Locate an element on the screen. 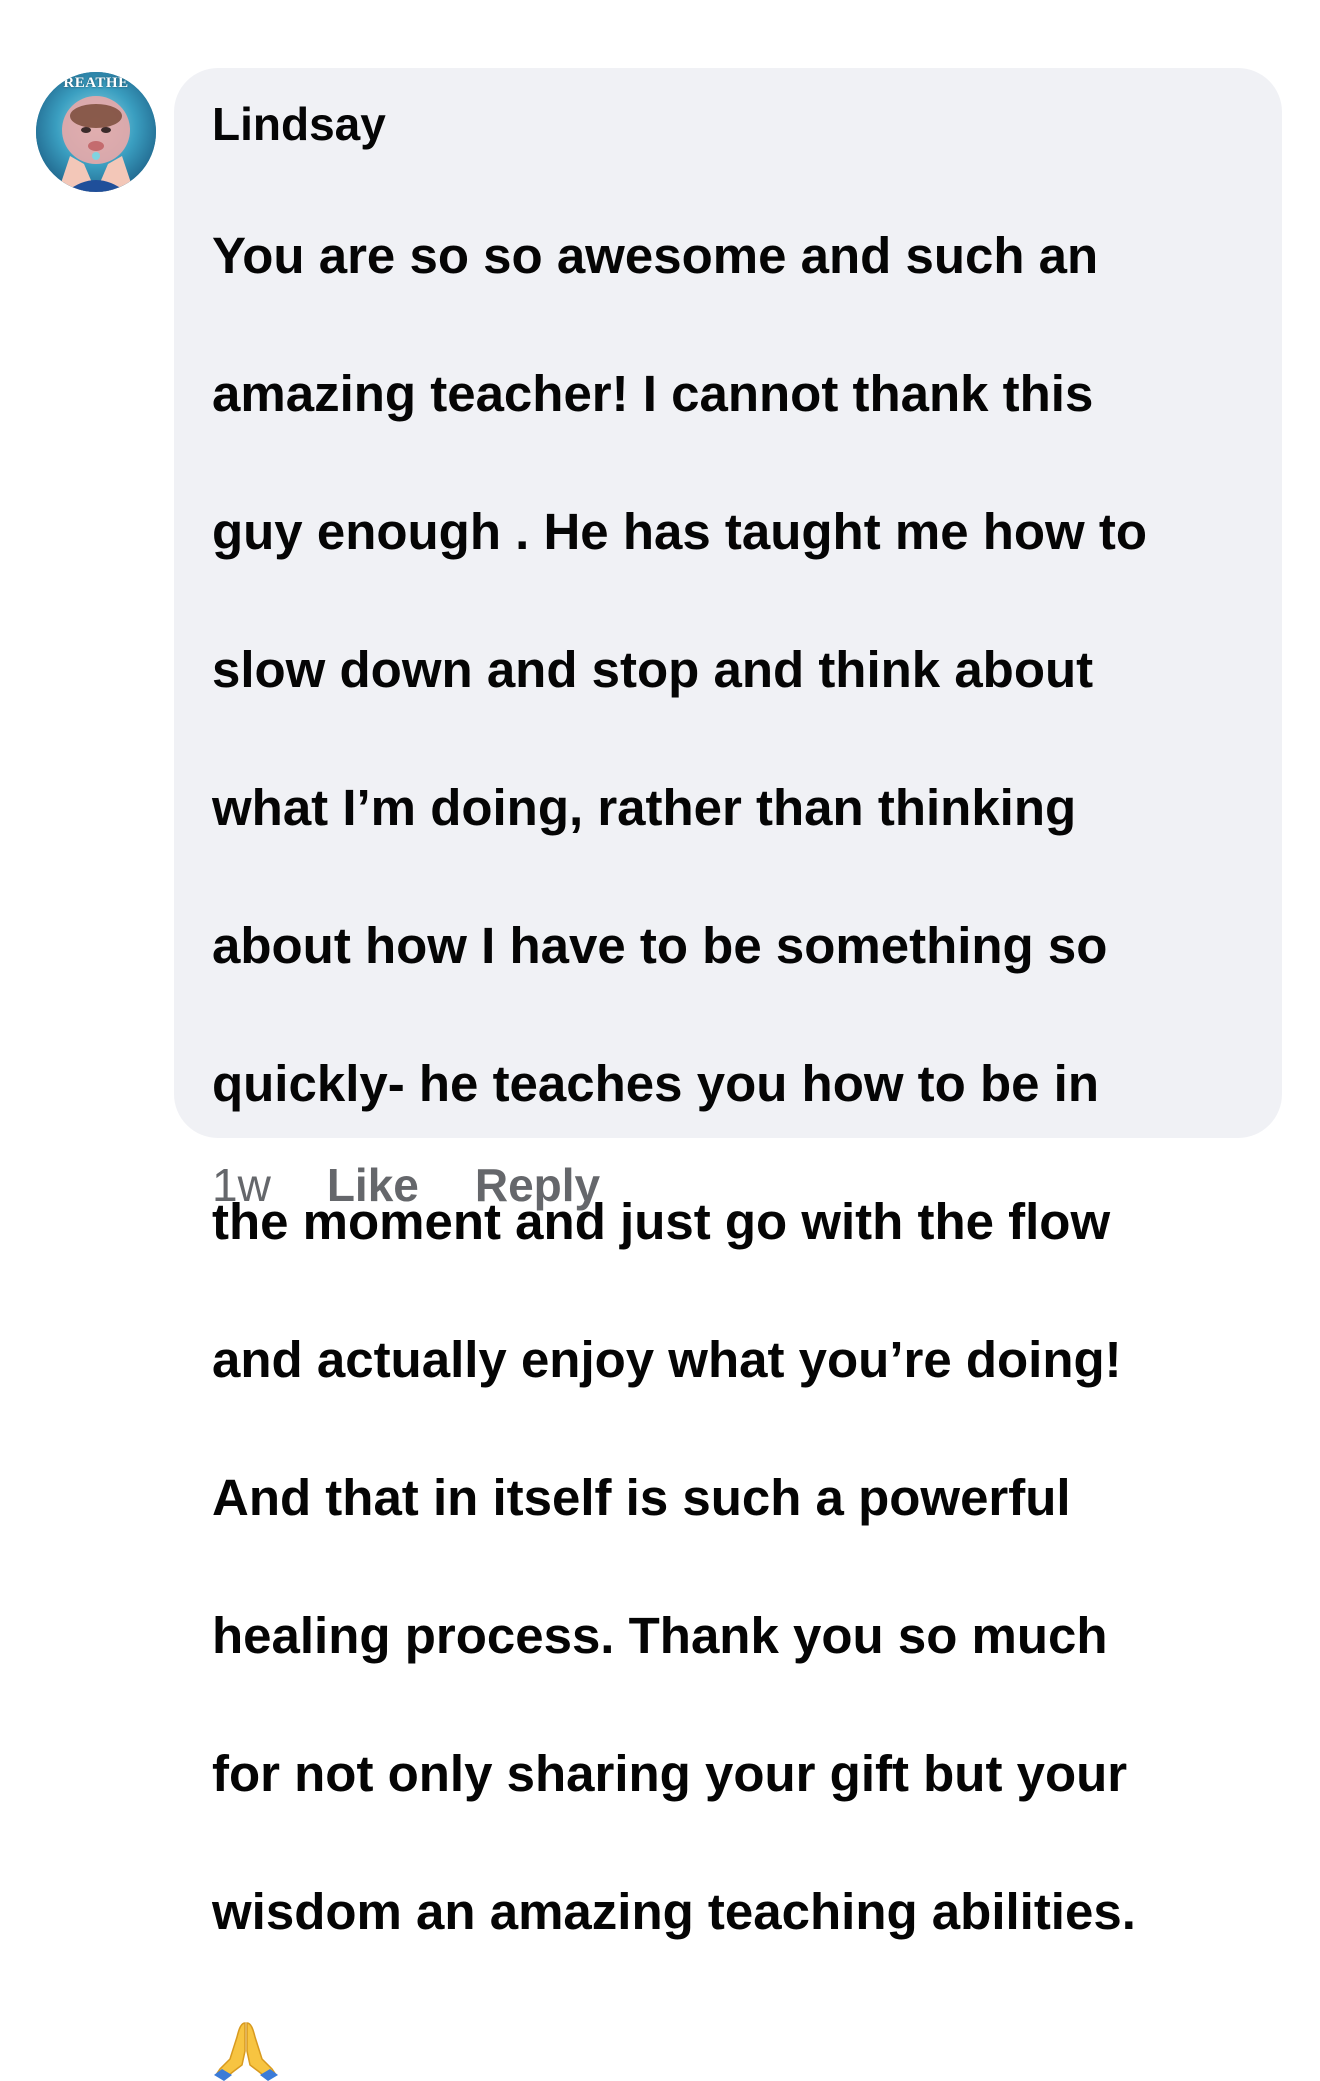  comment-text-line: what I’m doing, rather than thinking is located at coordinates (644, 807).